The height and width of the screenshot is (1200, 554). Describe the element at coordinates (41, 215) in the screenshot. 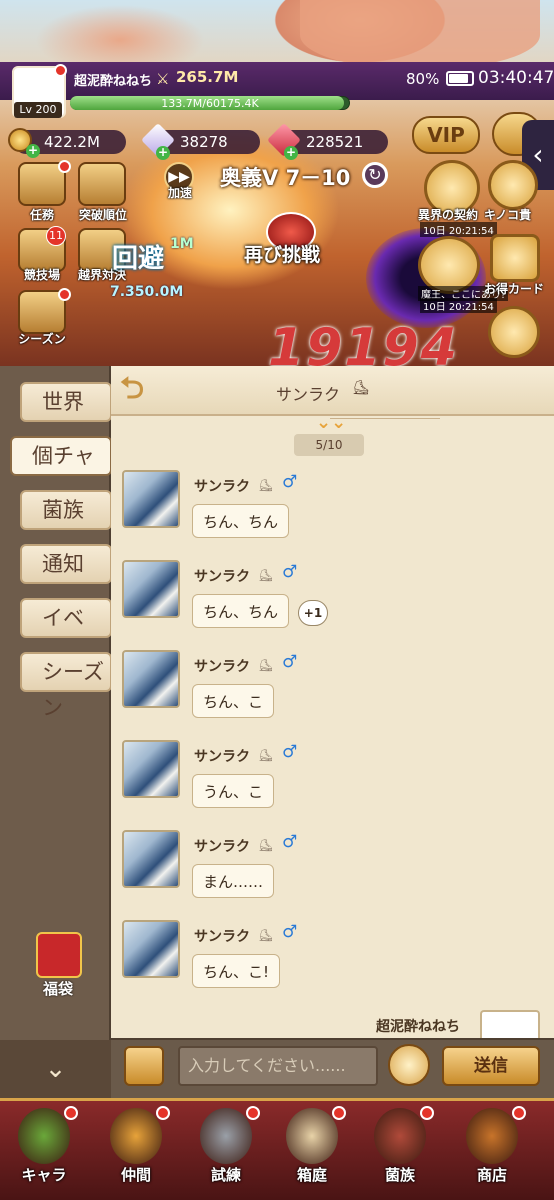

I see `mission-label: 任務` at that location.